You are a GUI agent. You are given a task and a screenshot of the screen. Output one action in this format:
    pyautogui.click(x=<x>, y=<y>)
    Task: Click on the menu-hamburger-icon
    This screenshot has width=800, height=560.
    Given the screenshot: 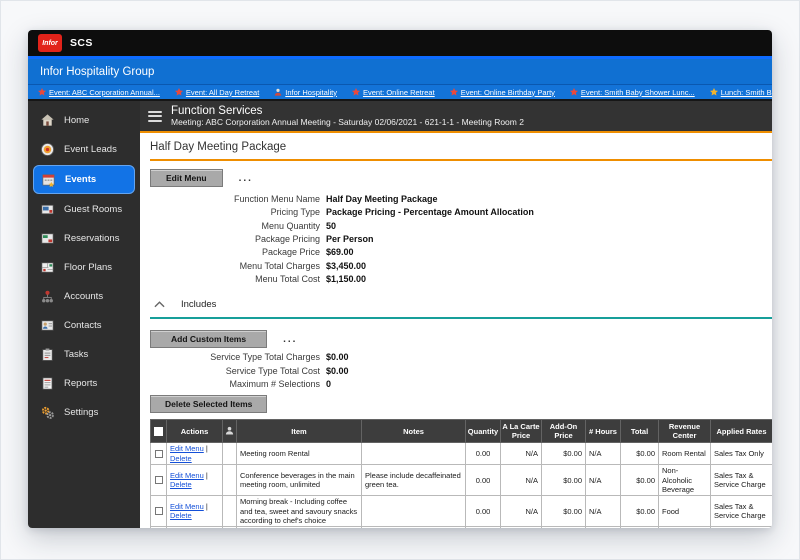 What is the action you would take?
    pyautogui.click(x=155, y=116)
    